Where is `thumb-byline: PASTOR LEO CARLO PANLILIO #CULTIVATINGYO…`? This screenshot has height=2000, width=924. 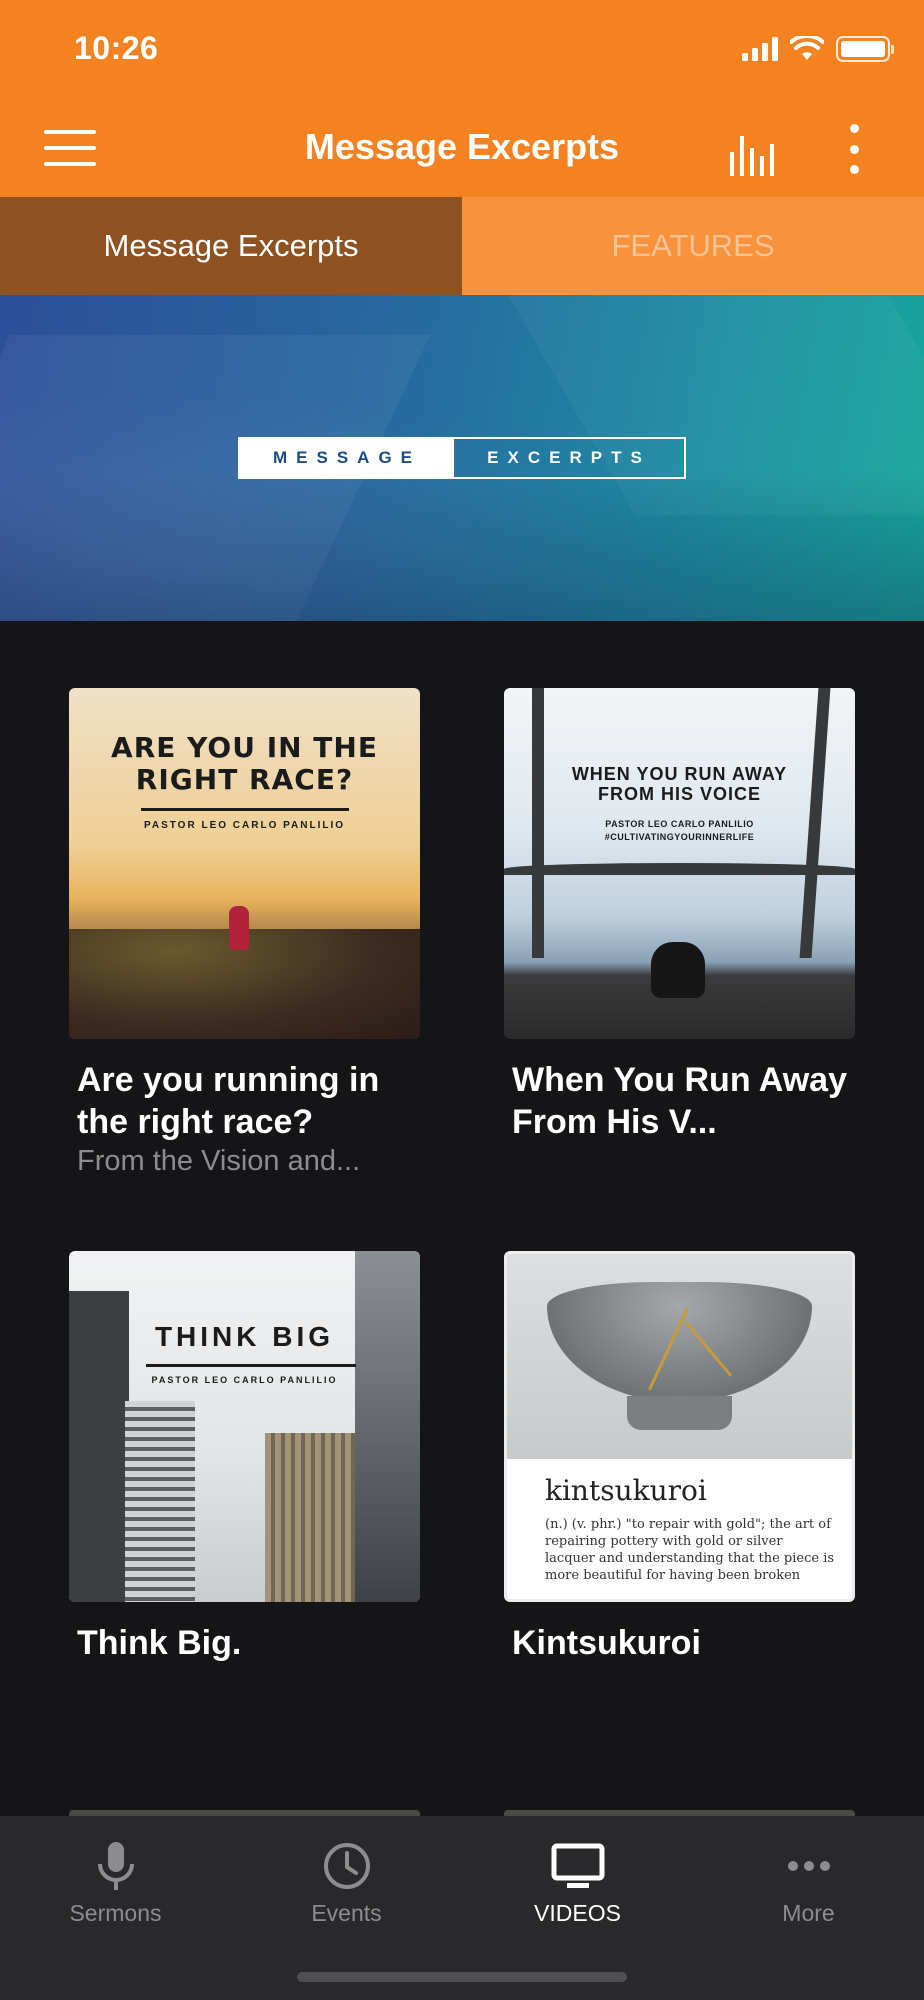 thumb-byline: PASTOR LEO CARLO PANLILIO #CULTIVATINGYO… is located at coordinates (679, 830).